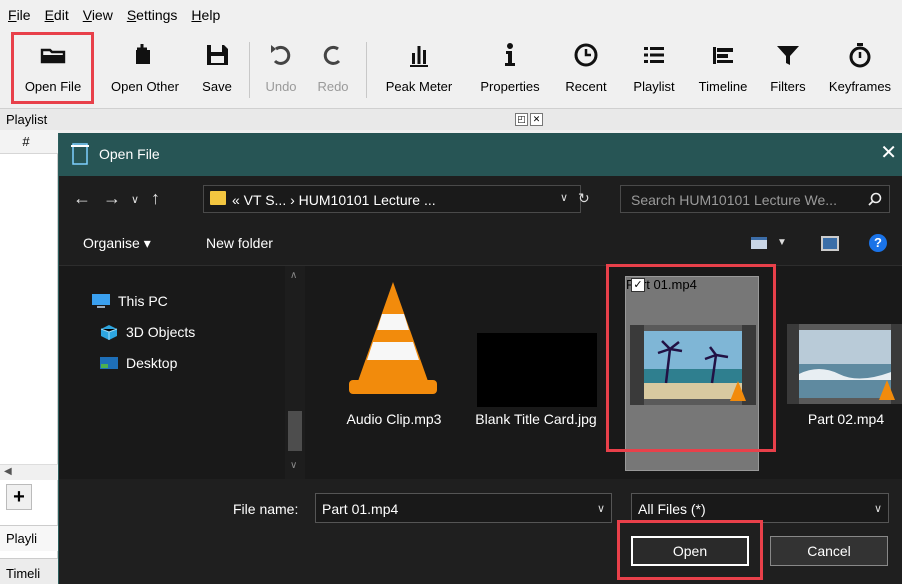  Describe the element at coordinates (155, 198) in the screenshot. I see `up-arrow-icon: ↑` at that location.